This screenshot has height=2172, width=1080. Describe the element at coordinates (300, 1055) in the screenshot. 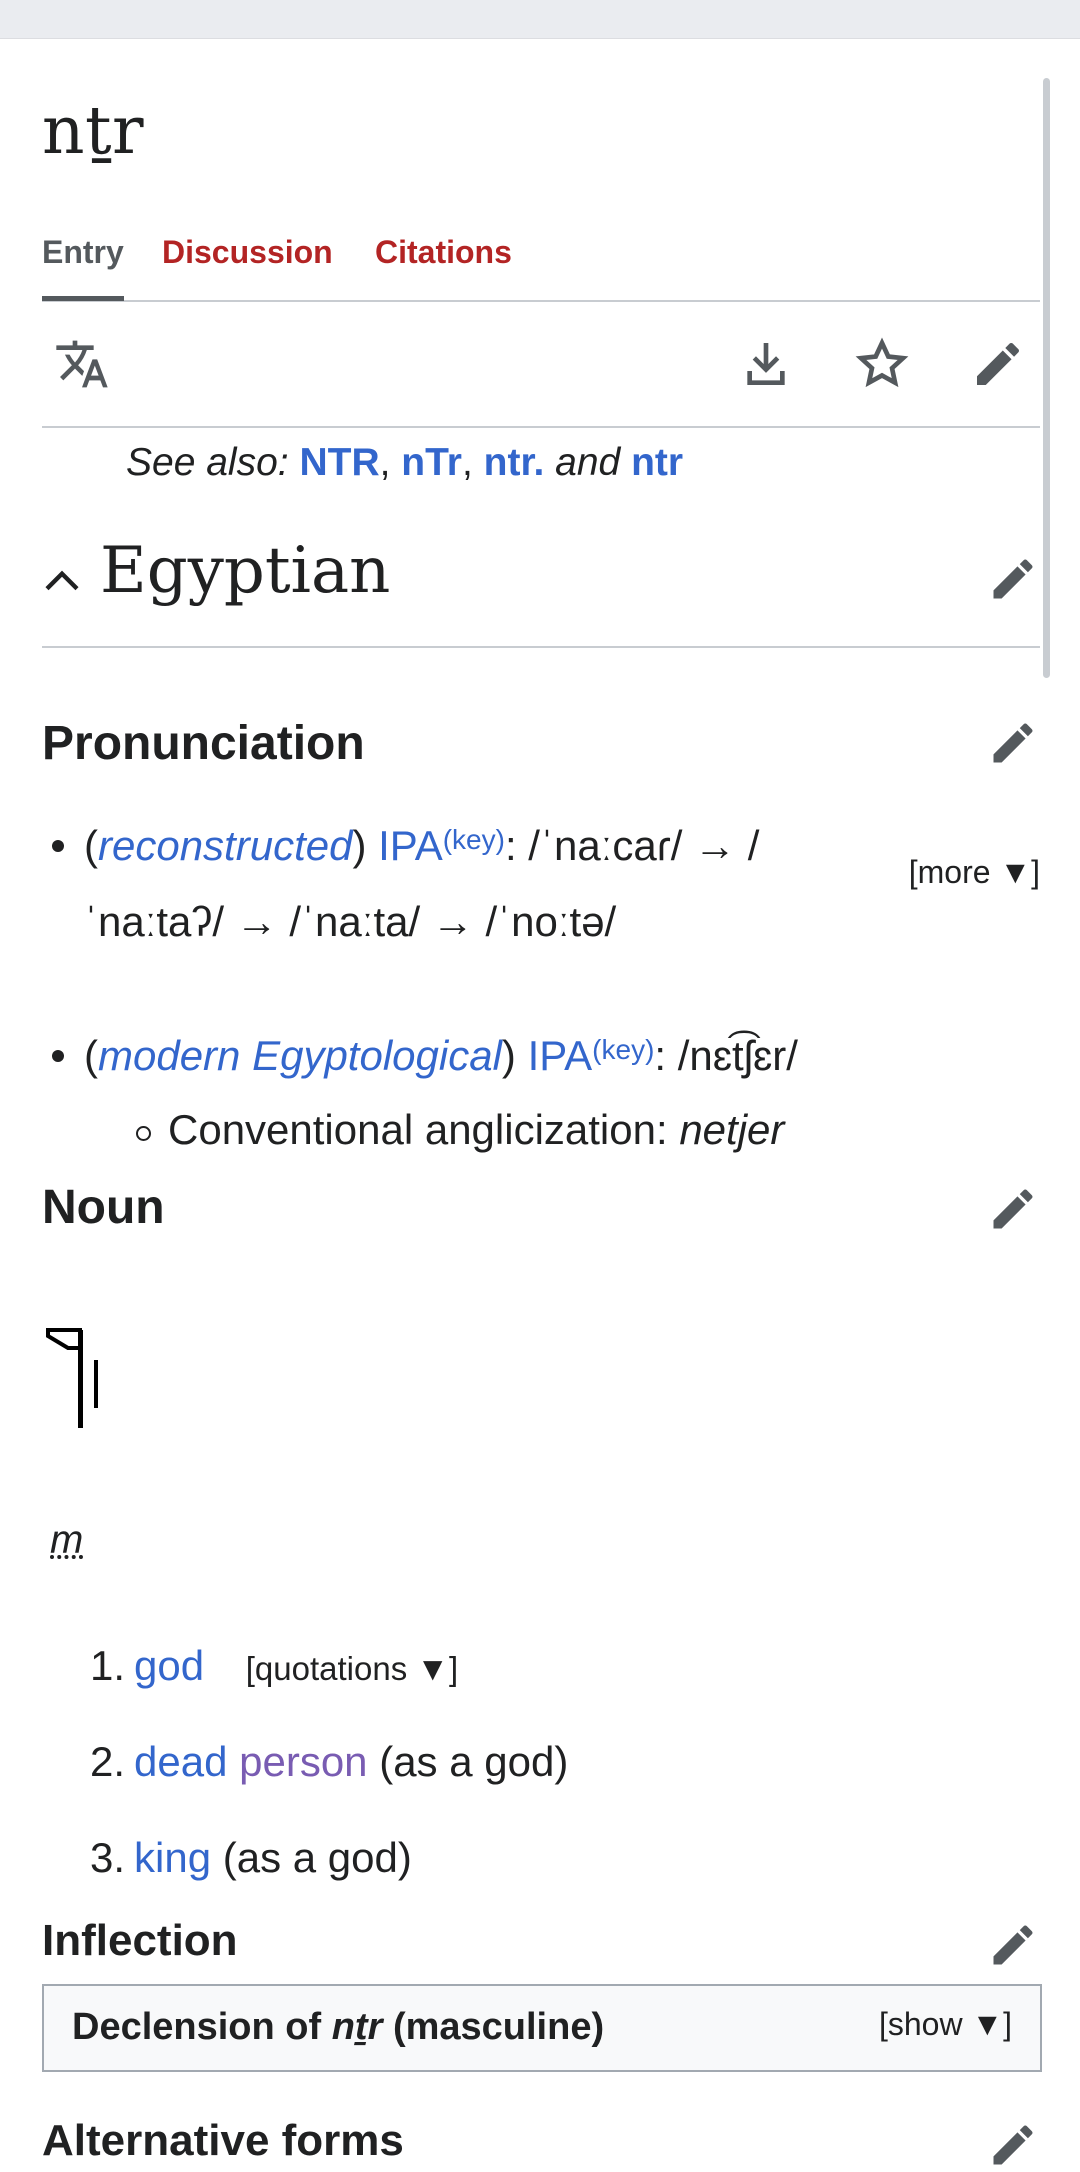

I see `modern-egyptological-link: modern Egyptological` at that location.